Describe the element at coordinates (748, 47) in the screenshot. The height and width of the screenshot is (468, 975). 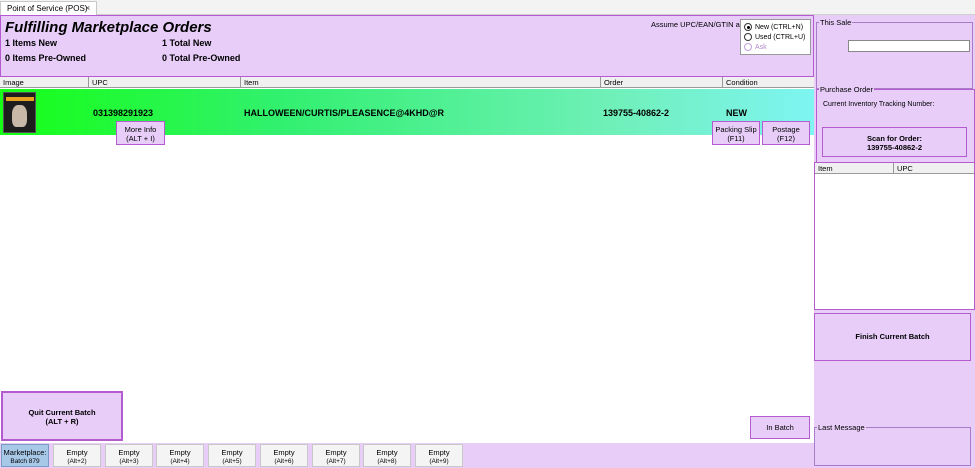
I see `radio-disabled-icon` at that location.